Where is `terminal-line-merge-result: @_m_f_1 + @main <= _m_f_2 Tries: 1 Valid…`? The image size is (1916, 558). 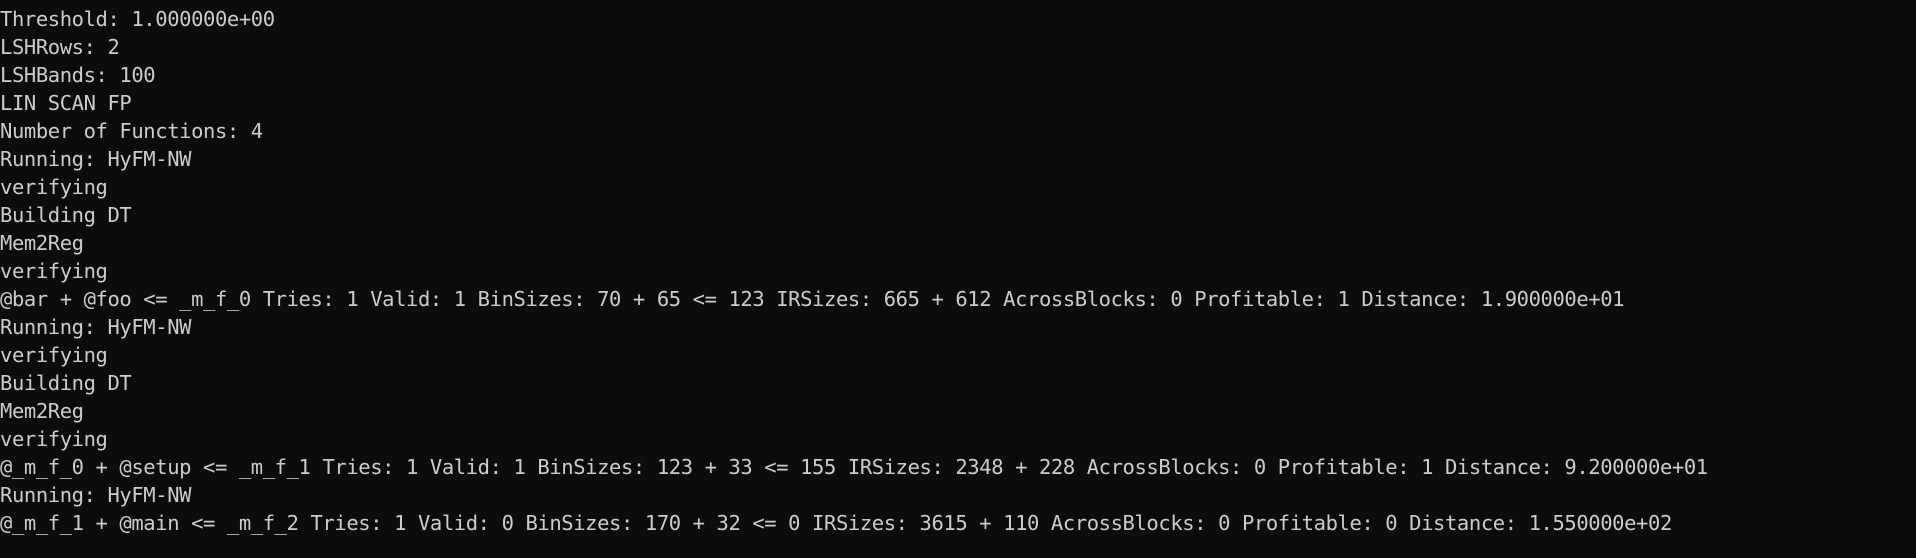
terminal-line-merge-result: @_m_f_1 + @main <= _m_f_2 Tries: 1 Valid… is located at coordinates (836, 523).